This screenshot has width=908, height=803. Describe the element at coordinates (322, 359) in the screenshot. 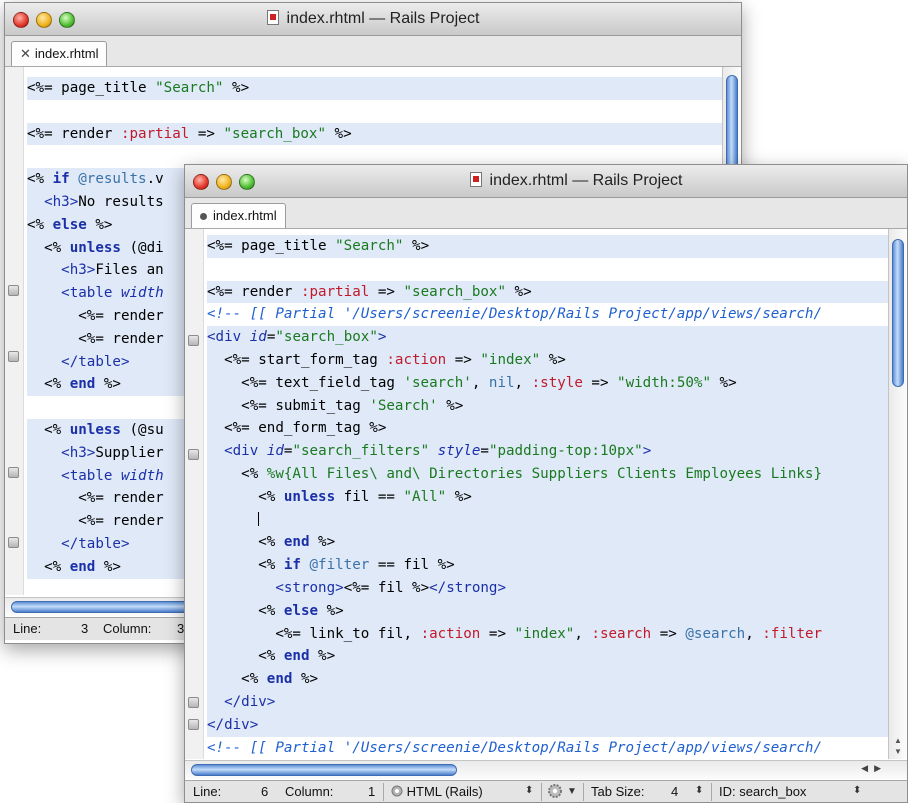

I see `code-token: start_form_tag` at that location.